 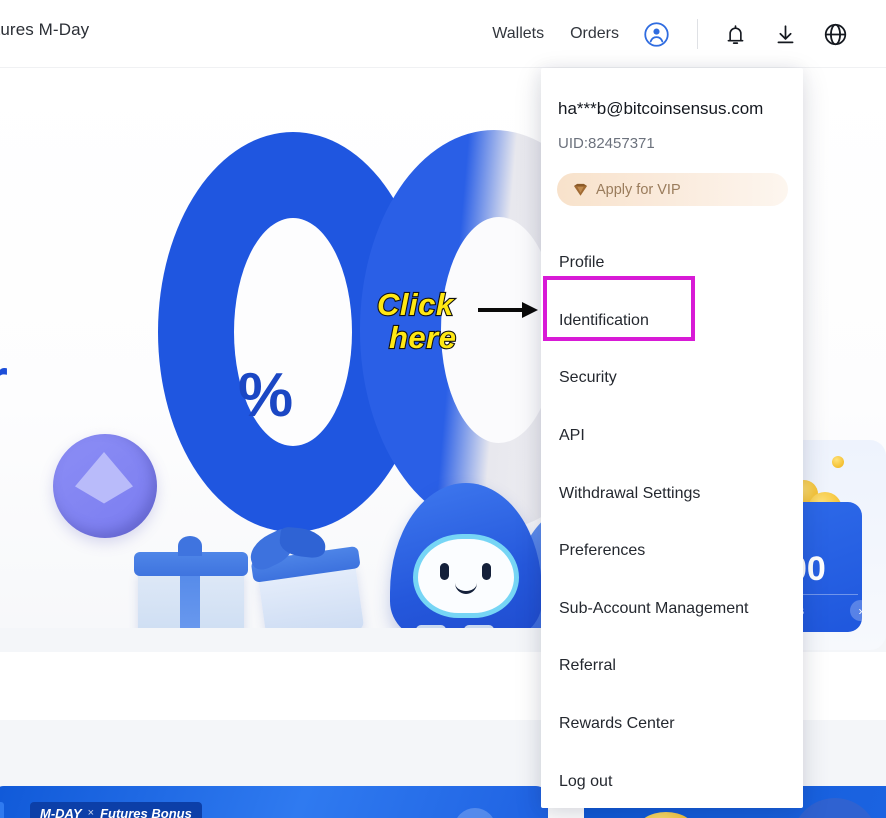 What do you see at coordinates (594, 34) in the screenshot?
I see `nav-orders: Orders` at bounding box center [594, 34].